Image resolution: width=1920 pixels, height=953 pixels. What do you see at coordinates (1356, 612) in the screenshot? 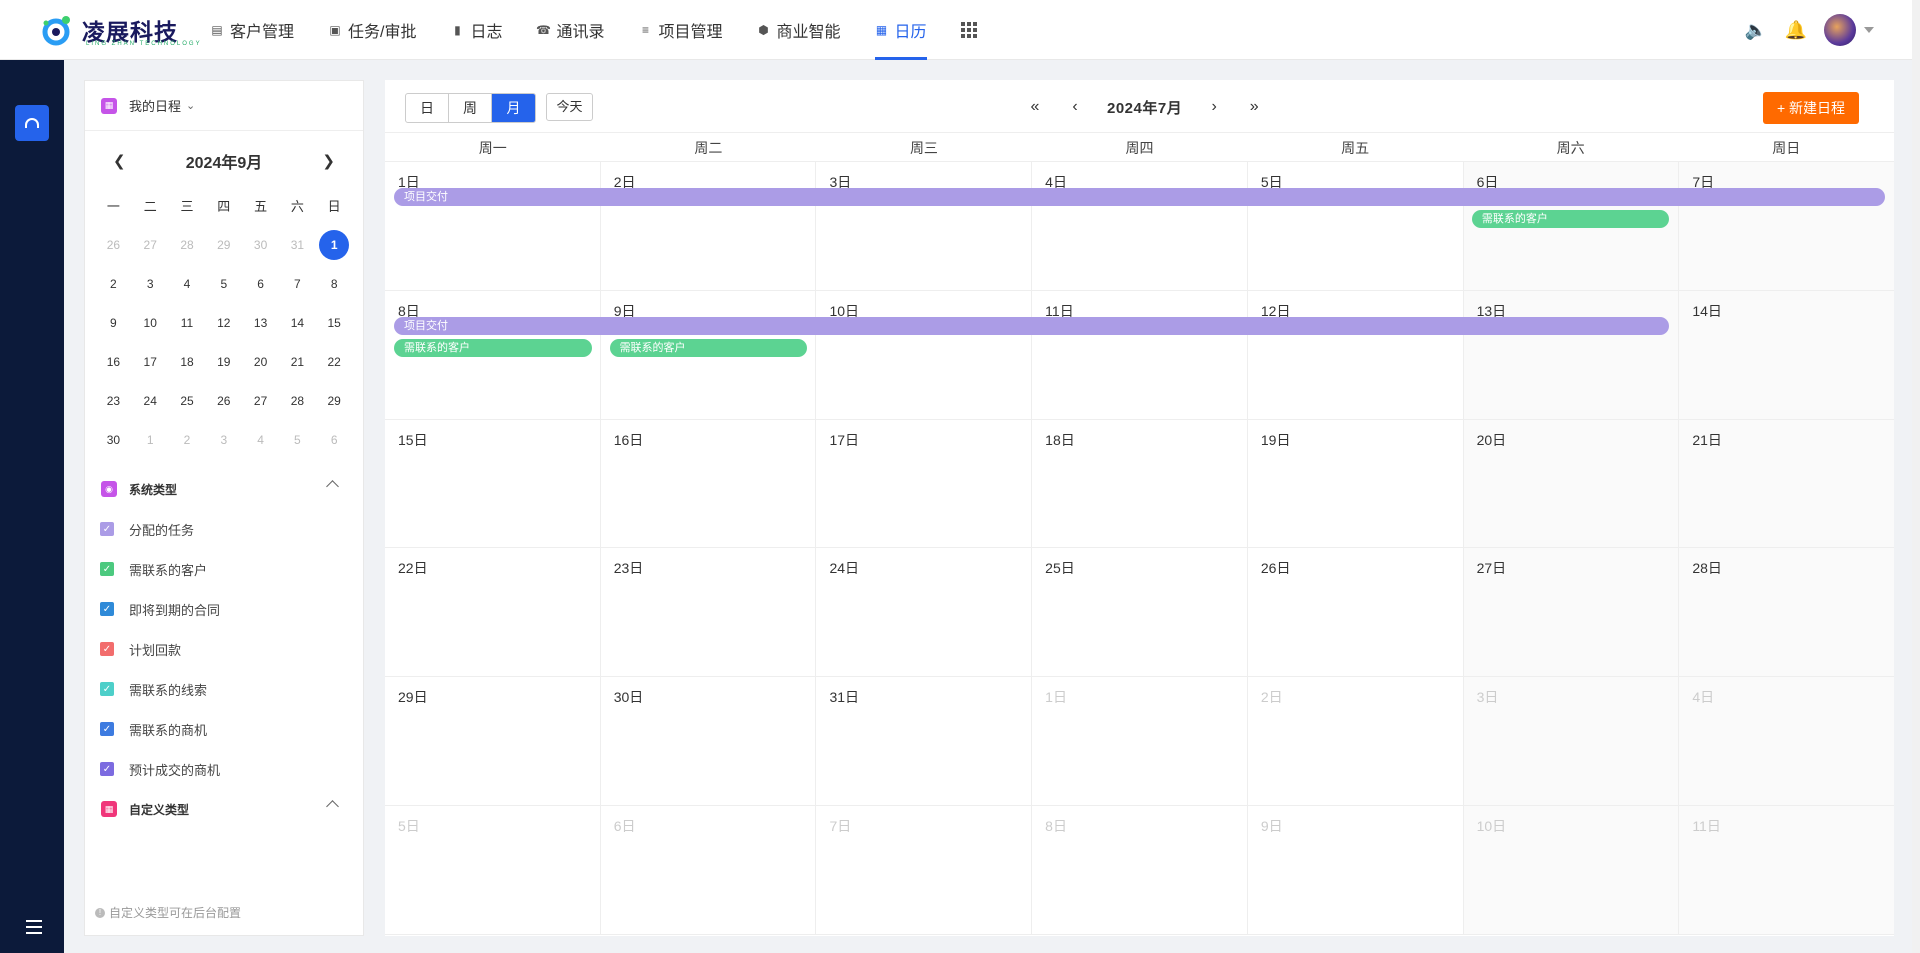
I see `day-cell: 26日` at bounding box center [1356, 612].